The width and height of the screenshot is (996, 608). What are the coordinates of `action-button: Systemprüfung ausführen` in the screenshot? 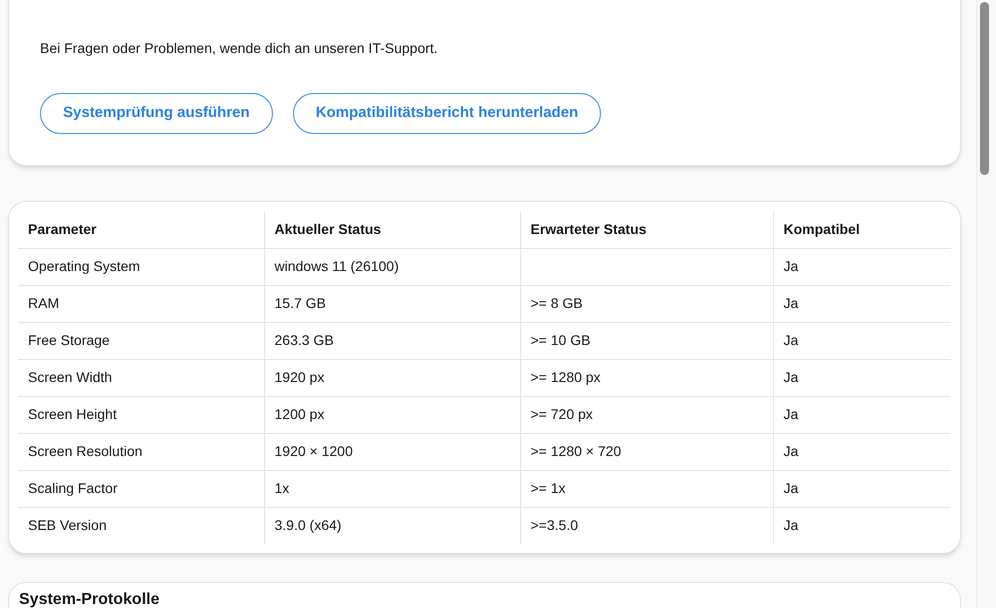 It's located at (156, 113).